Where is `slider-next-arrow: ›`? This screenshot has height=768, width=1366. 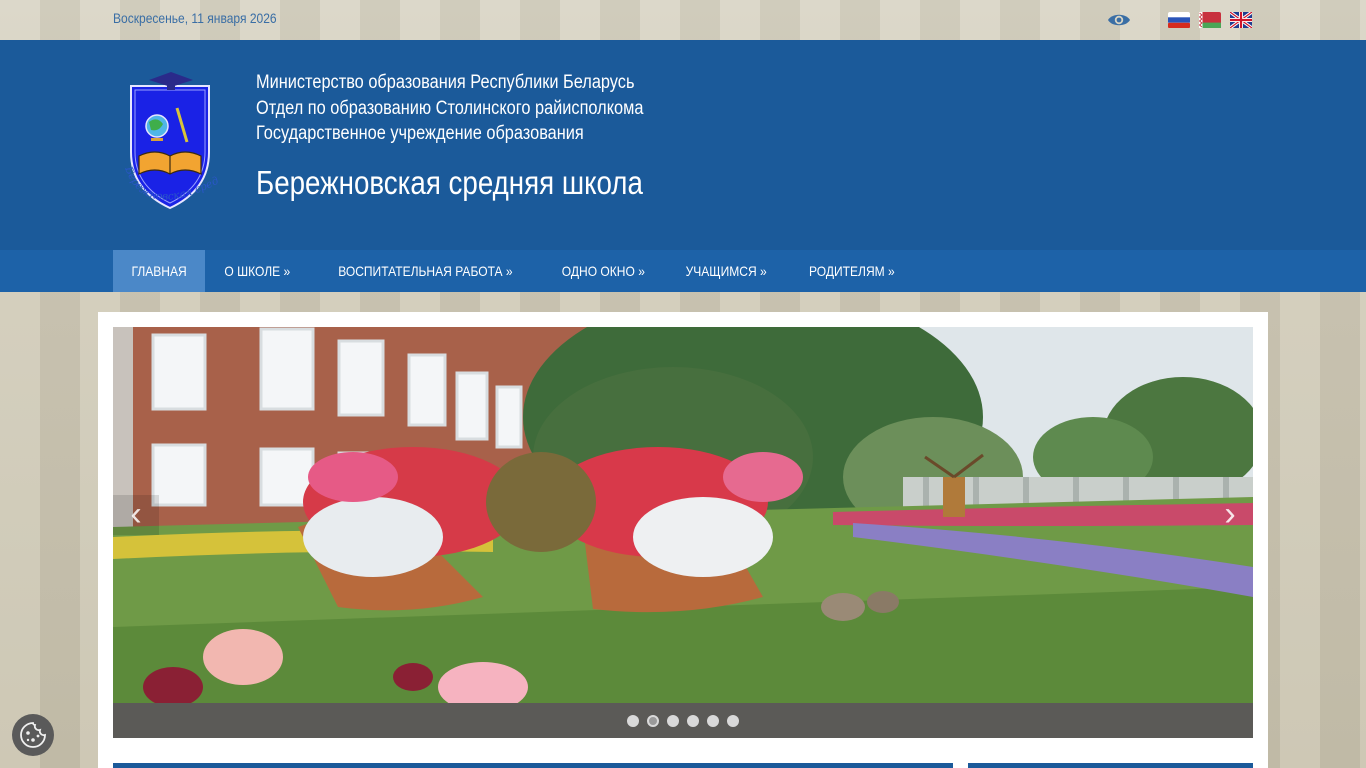 slider-next-arrow: › is located at coordinates (1230, 515).